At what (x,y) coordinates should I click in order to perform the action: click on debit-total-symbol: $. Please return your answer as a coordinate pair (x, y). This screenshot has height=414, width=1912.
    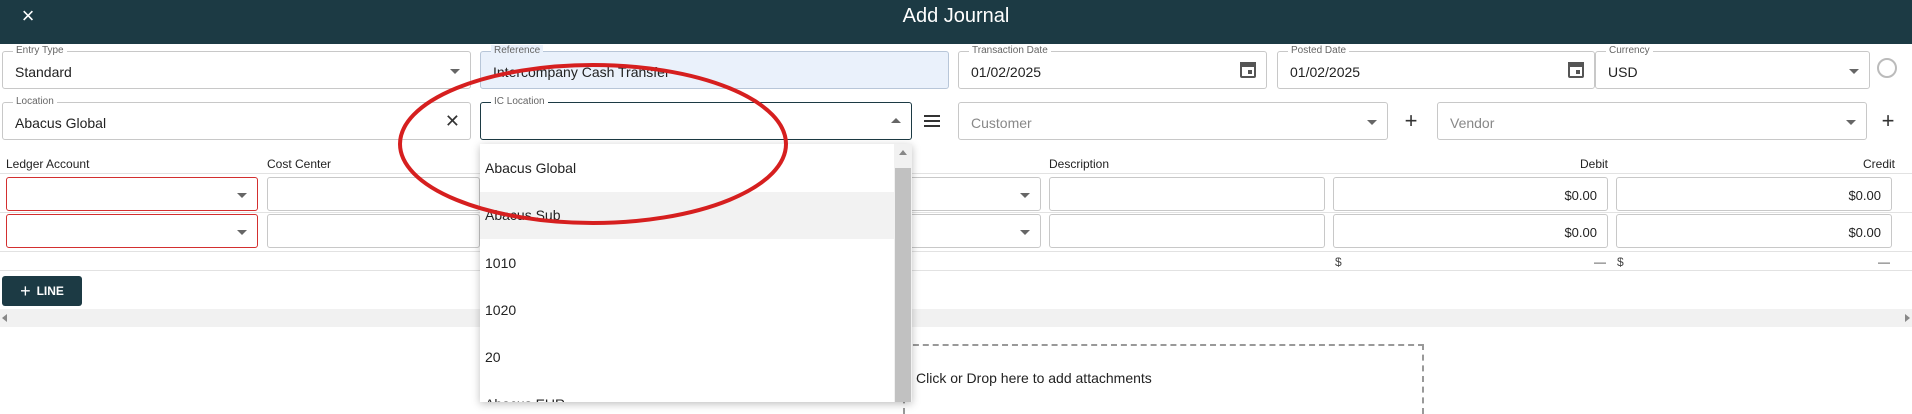
    Looking at the image, I should click on (1338, 262).